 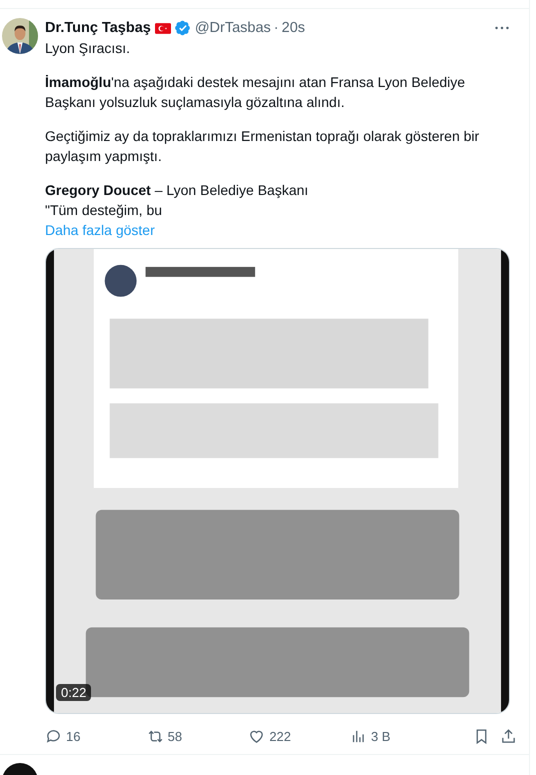 I want to click on post-text: İmamoğlu'na aşağıdaki destek mesajını atan Fransa Lyon Belediye Başkanı yolsuzluk suçlamasıyla gözaltına alındı., so click(x=255, y=92).